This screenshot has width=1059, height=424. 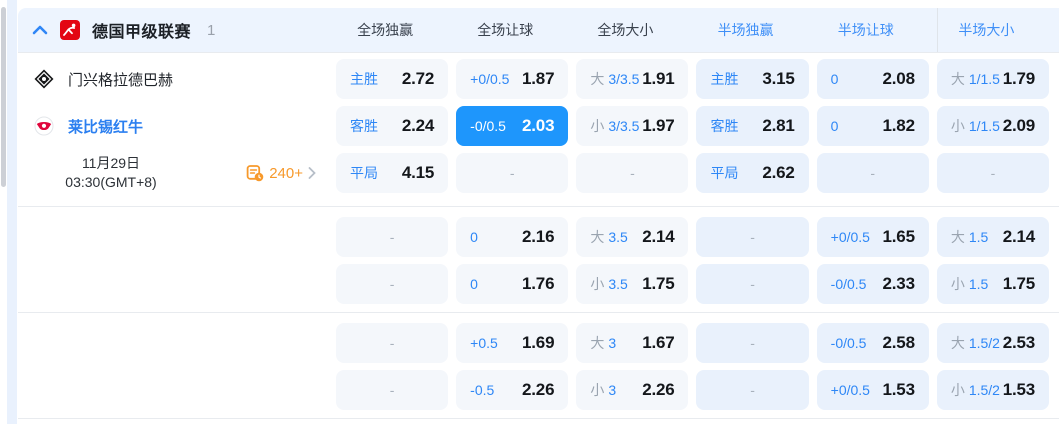 I want to click on odds-value: 1.97, so click(x=658, y=125).